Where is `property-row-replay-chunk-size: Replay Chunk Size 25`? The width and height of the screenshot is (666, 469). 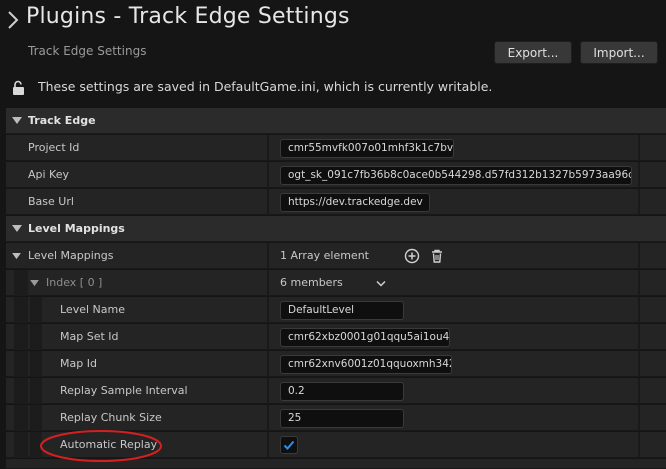
property-row-replay-chunk-size: Replay Chunk Size 25 is located at coordinates (336, 418).